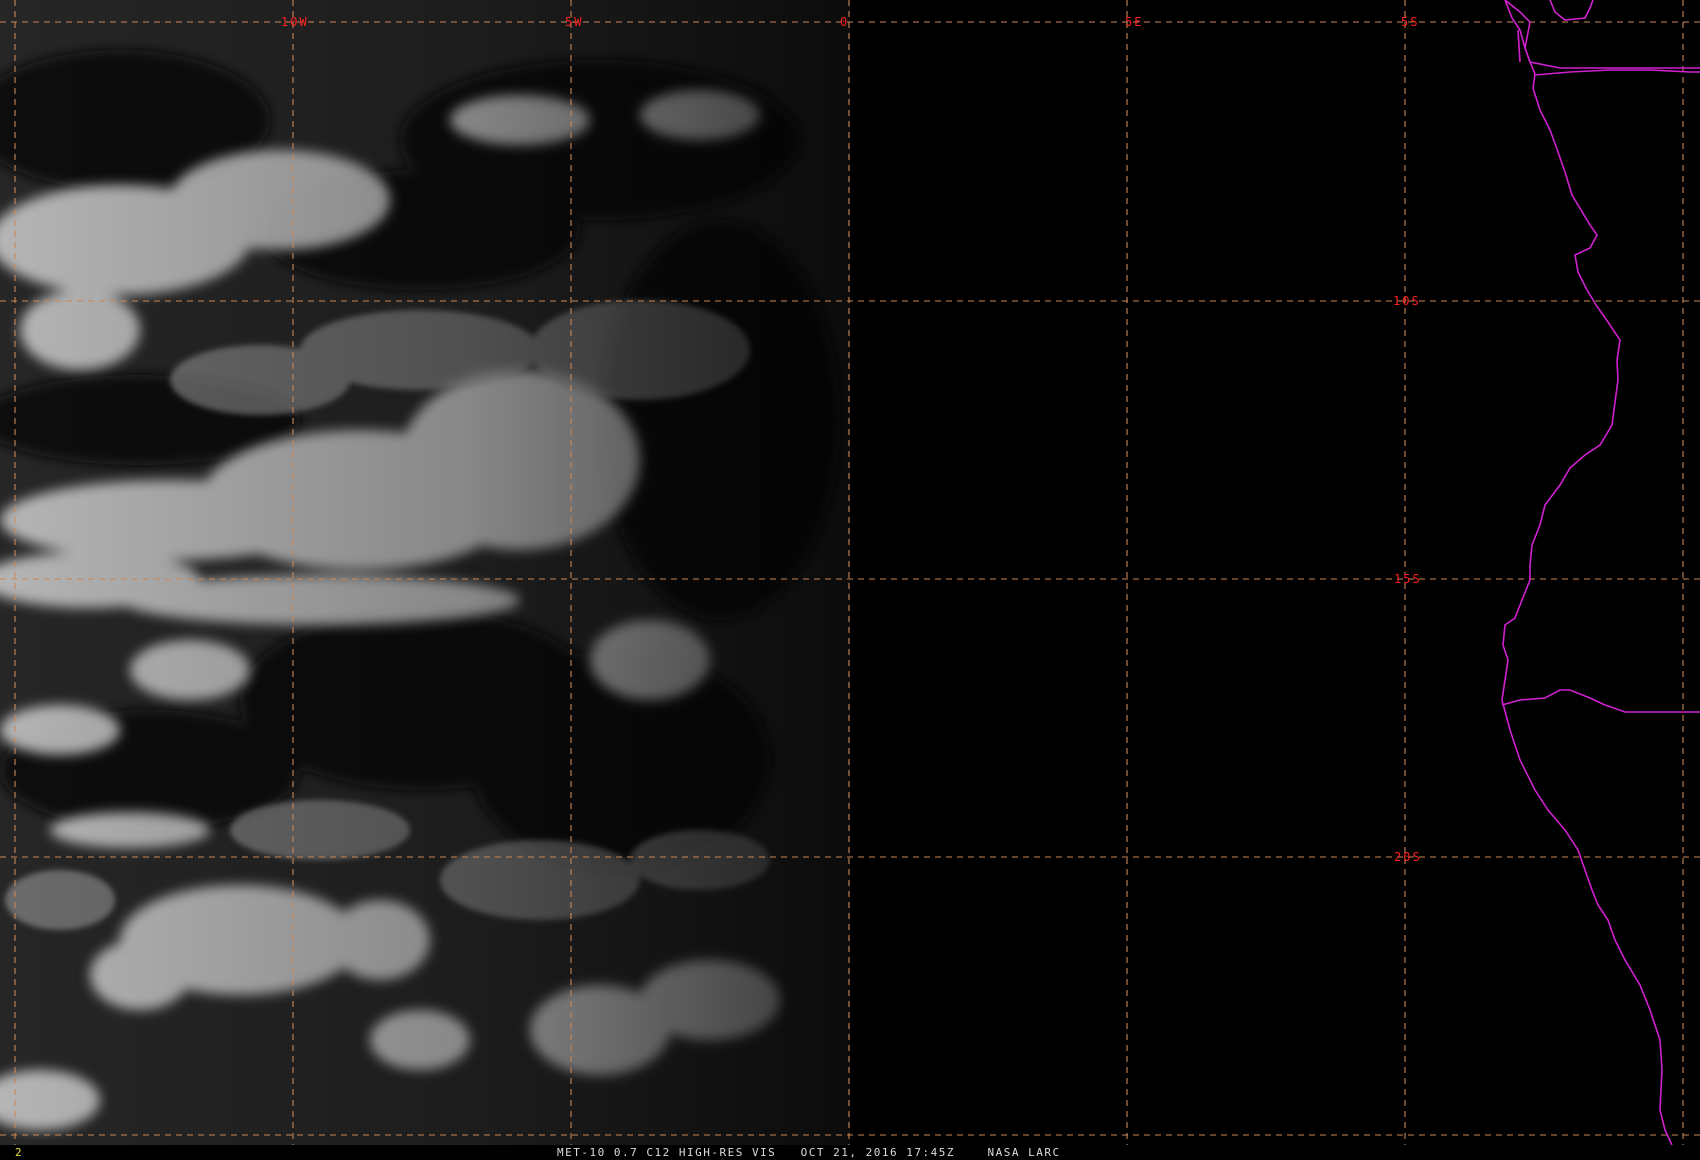 Image resolution: width=1700 pixels, height=1160 pixels. Describe the element at coordinates (1410, 22) in the screenshot. I see `lat-label-5s: 5S` at that location.